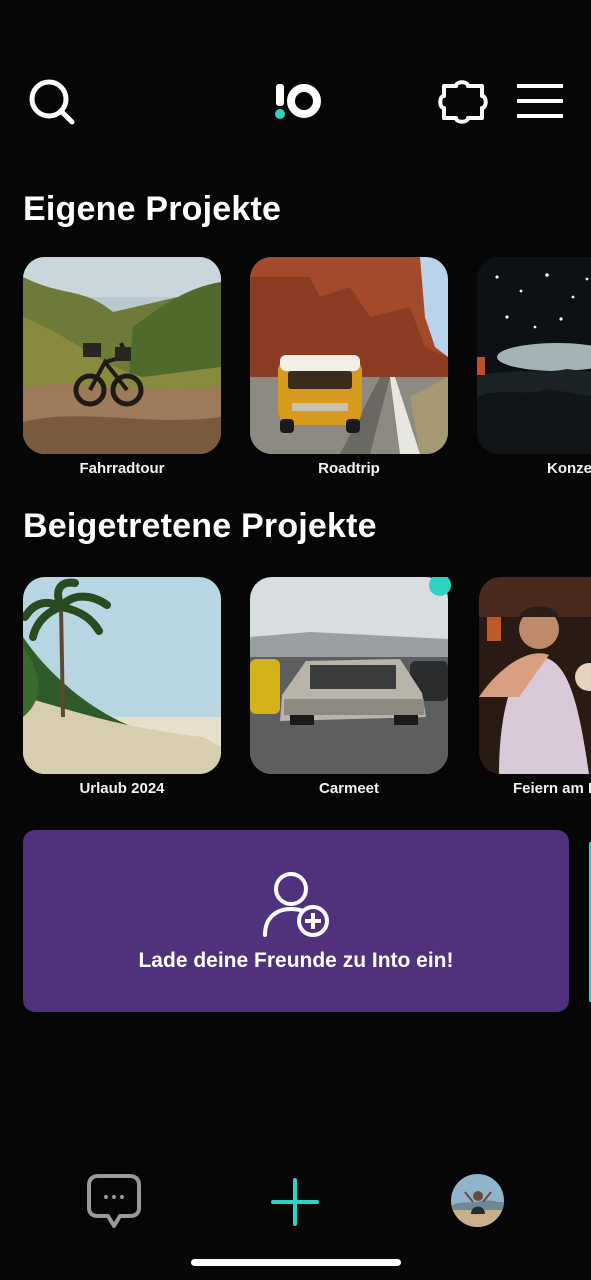  Describe the element at coordinates (200, 526) in the screenshot. I see `joined-projects-heading: Beigetretene Projekte` at that location.